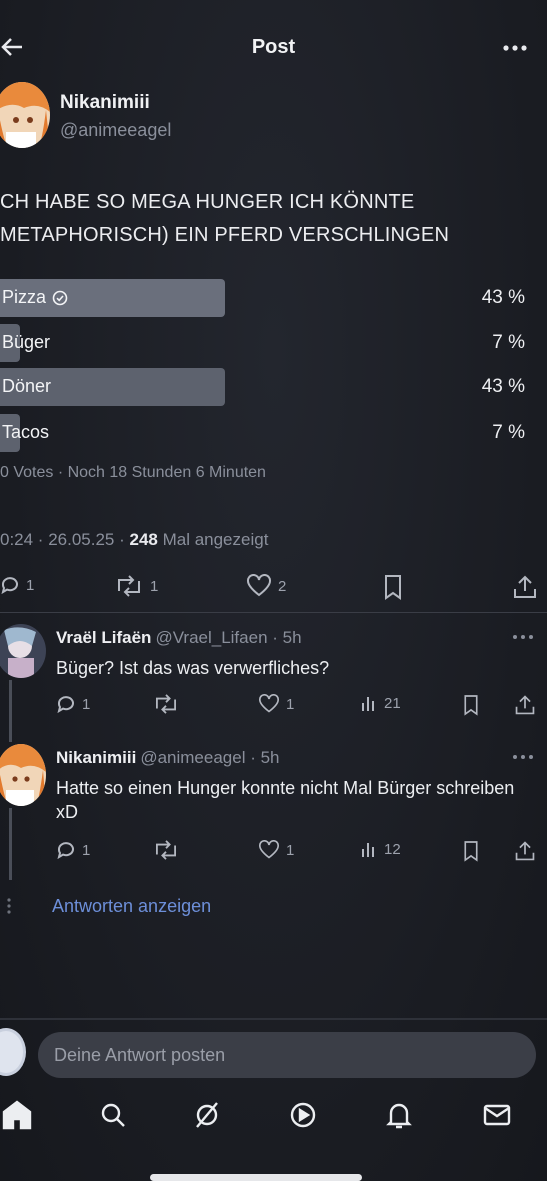 Image resolution: width=547 pixels, height=1181 pixels. I want to click on views-button: 12, so click(380, 849).